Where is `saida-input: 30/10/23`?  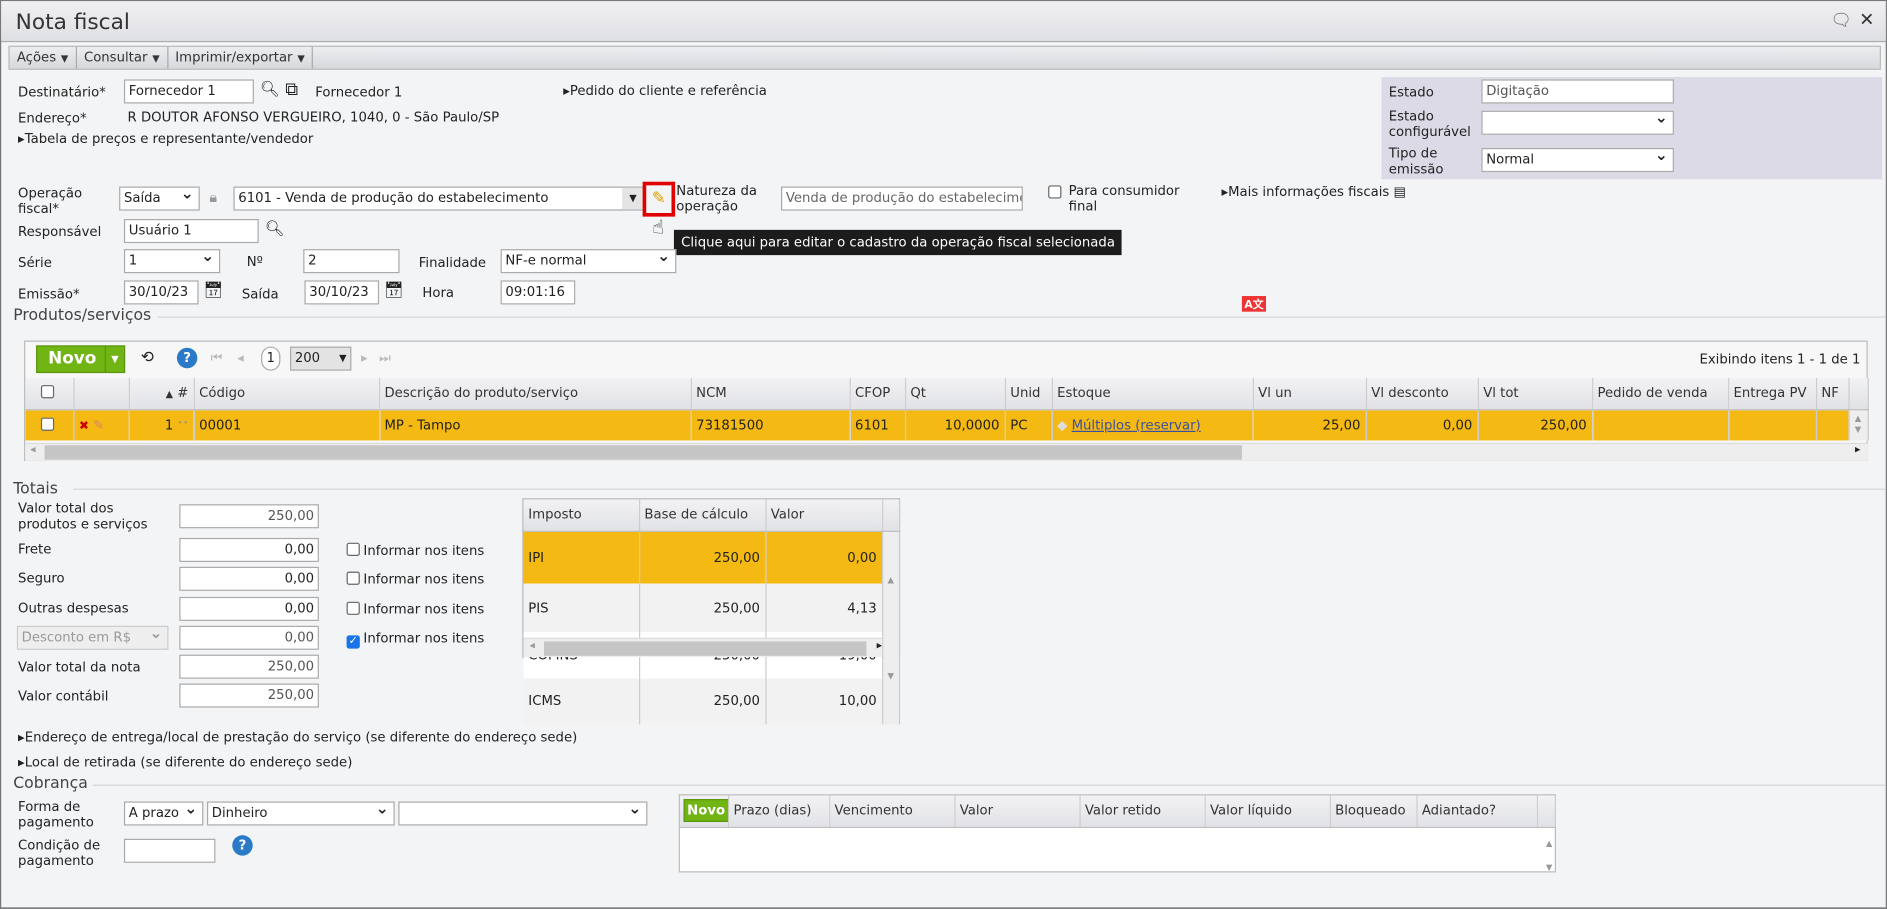 saida-input: 30/10/23 is located at coordinates (342, 292).